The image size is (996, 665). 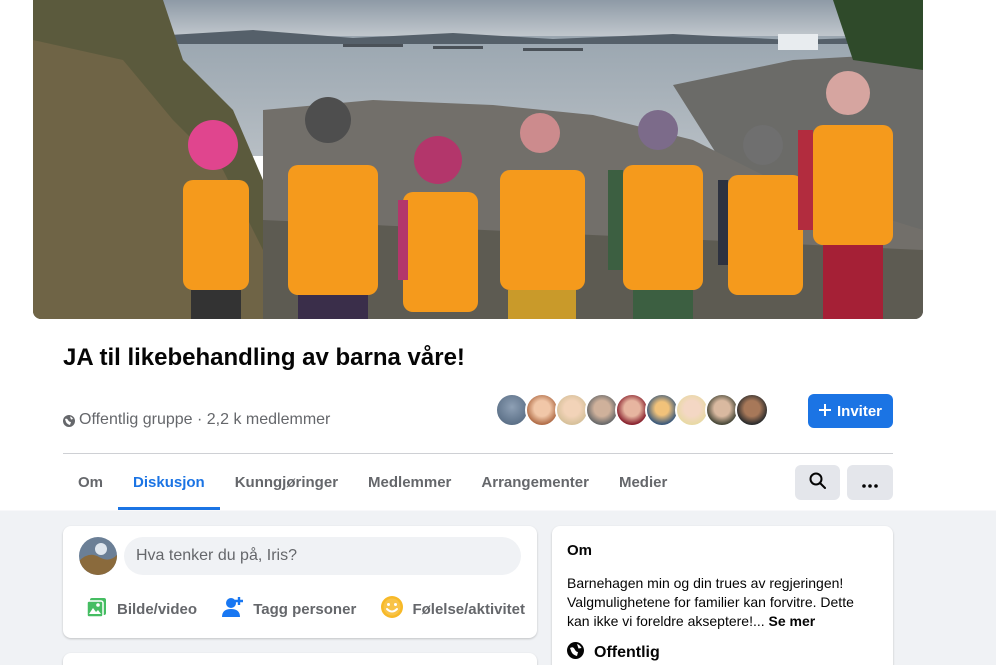 I want to click on photo-video-label: Bilde/video, so click(x=157, y=609).